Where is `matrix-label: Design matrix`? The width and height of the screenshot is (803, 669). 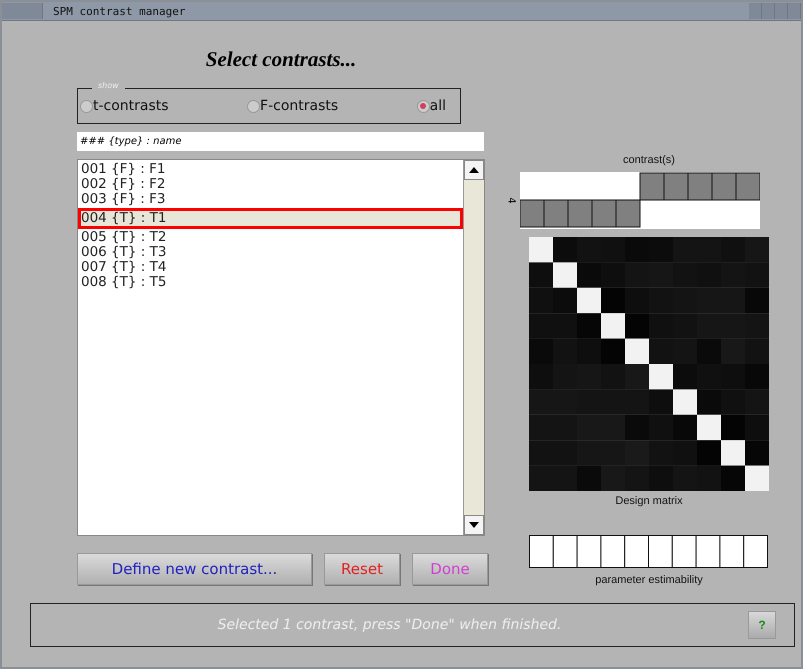 matrix-label: Design matrix is located at coordinates (649, 501).